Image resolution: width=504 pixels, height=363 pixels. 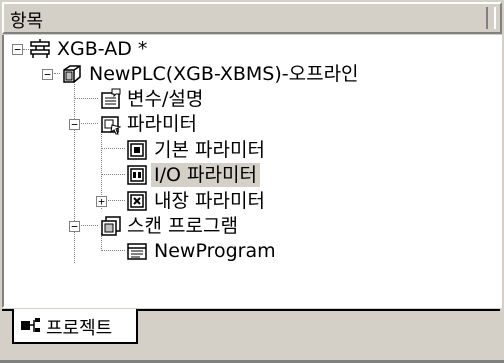 What do you see at coordinates (72, 74) in the screenshot?
I see `plc-cube-icon` at bounding box center [72, 74].